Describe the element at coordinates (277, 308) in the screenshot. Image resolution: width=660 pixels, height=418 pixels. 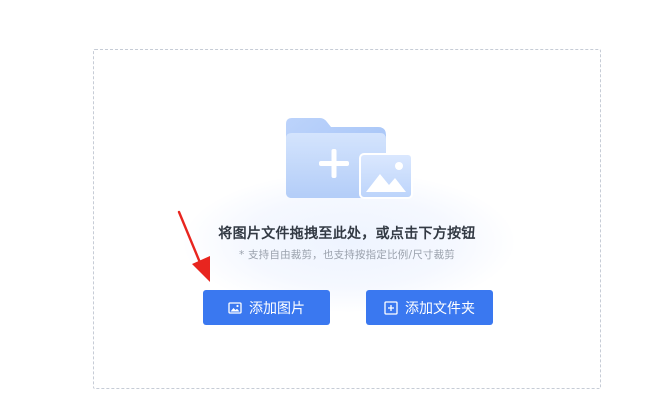
I see `add-image-label: 添加图片` at that location.